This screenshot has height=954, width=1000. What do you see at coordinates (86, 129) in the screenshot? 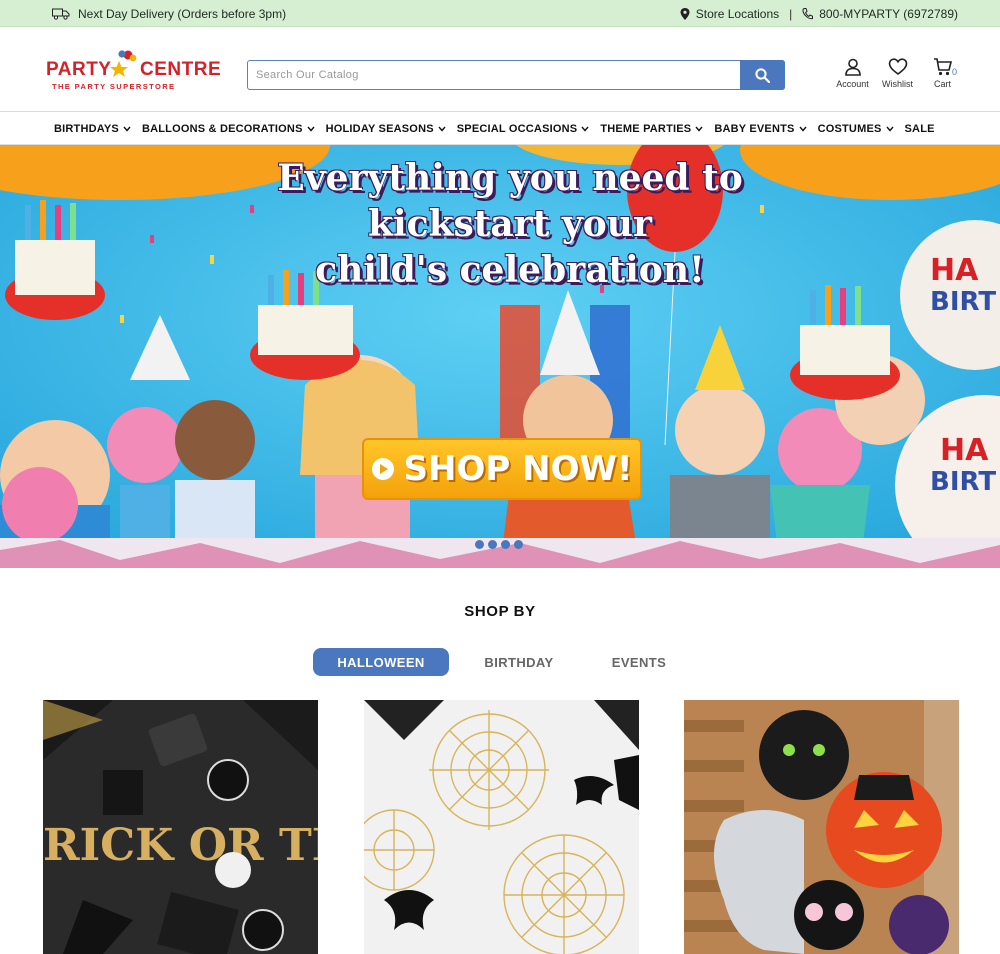
I see `nav-label: BIRTHDAYS` at bounding box center [86, 129].